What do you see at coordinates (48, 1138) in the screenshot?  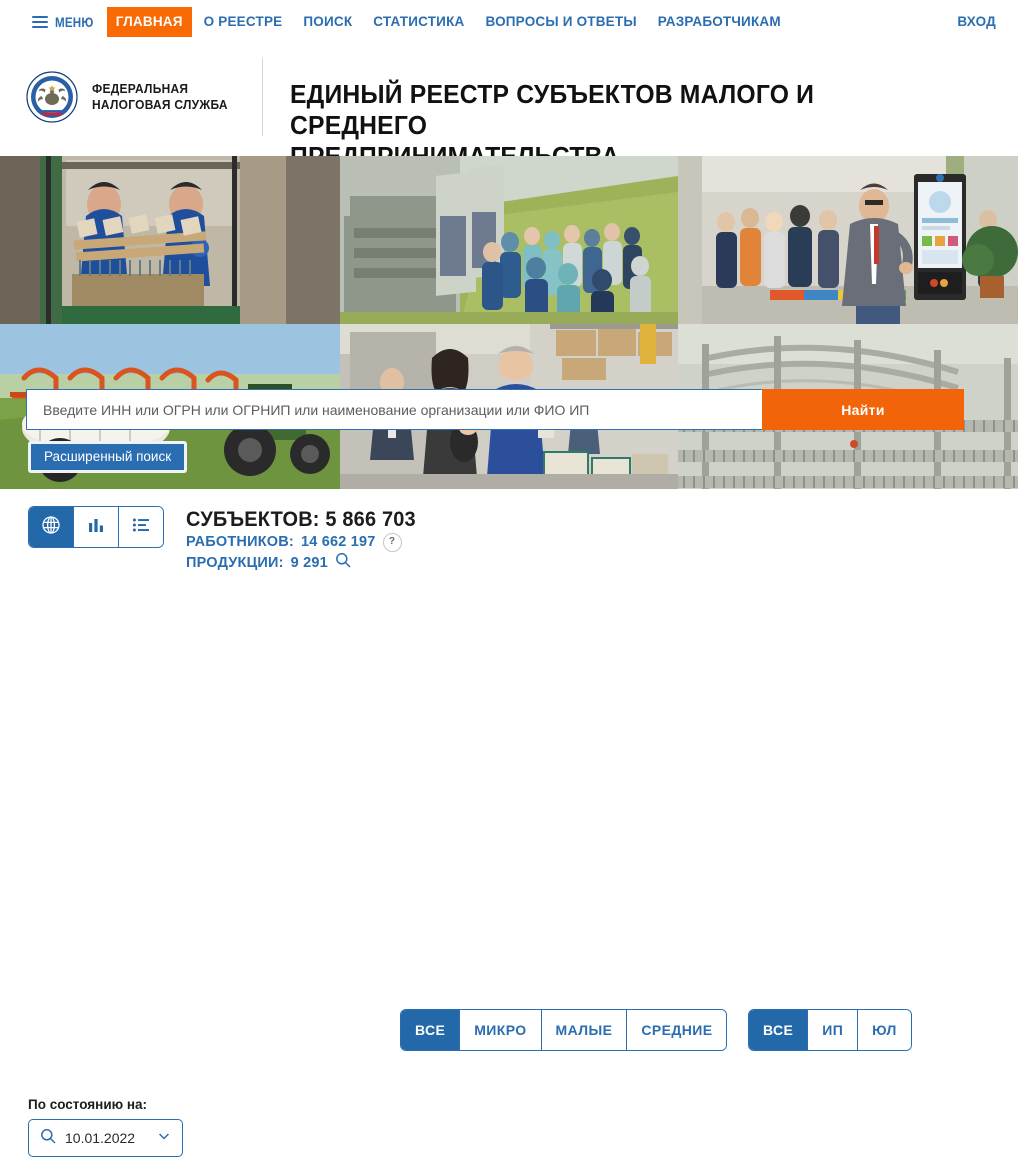 I see `date-search-icon` at bounding box center [48, 1138].